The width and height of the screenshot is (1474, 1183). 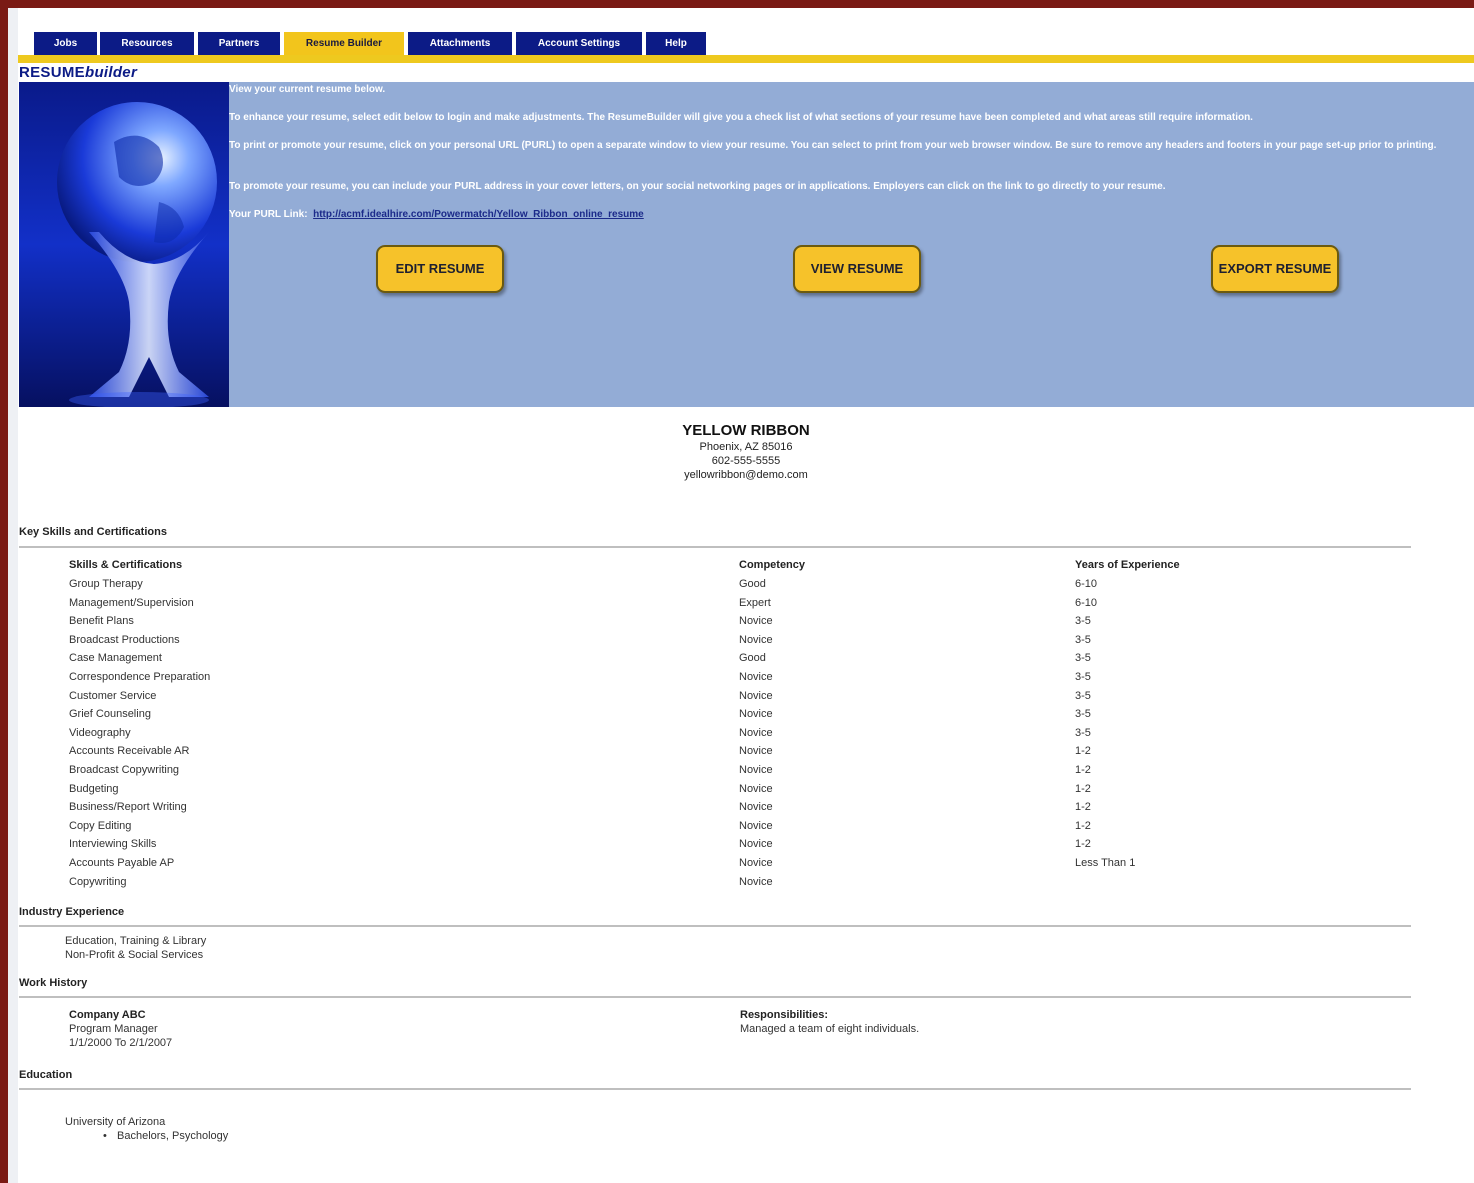 What do you see at coordinates (124, 640) in the screenshot?
I see `skill-name: Broadcast Productions` at bounding box center [124, 640].